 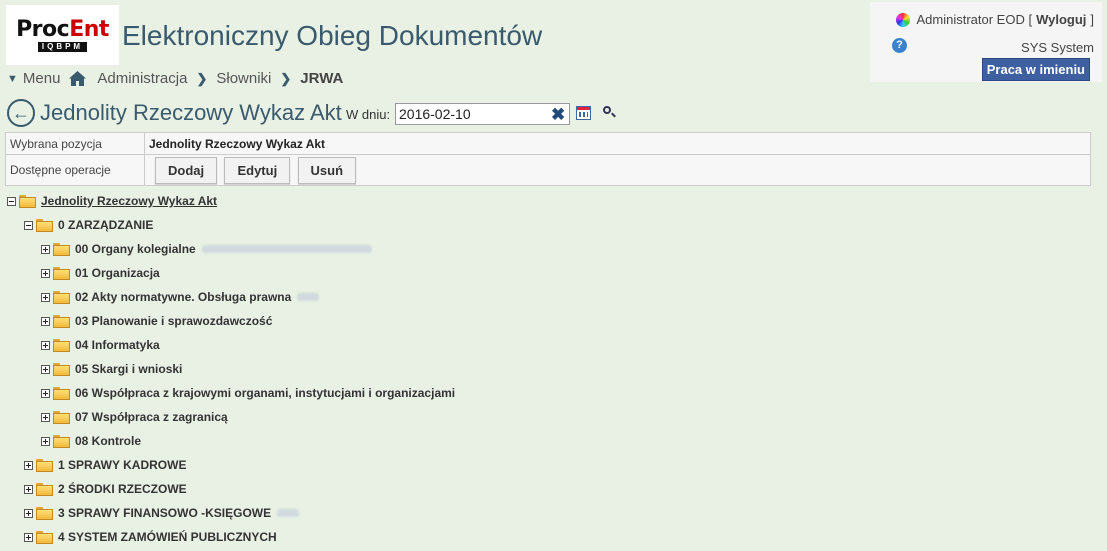 I want to click on tree-node: 07 Współpraca z zagranicą, so click(x=134, y=417).